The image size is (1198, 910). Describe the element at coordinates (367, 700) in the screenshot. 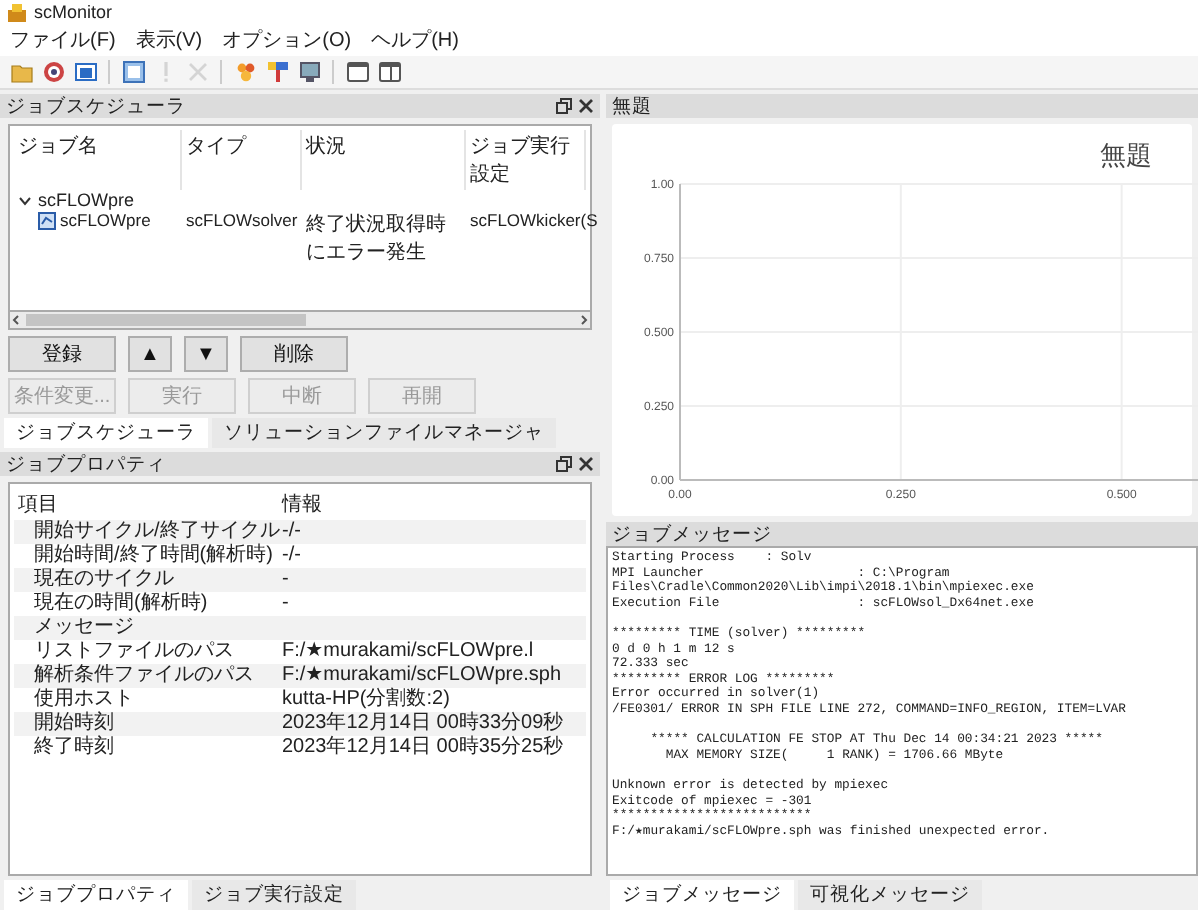

I see `property-value: kutta-HP(分割数:2)` at that location.